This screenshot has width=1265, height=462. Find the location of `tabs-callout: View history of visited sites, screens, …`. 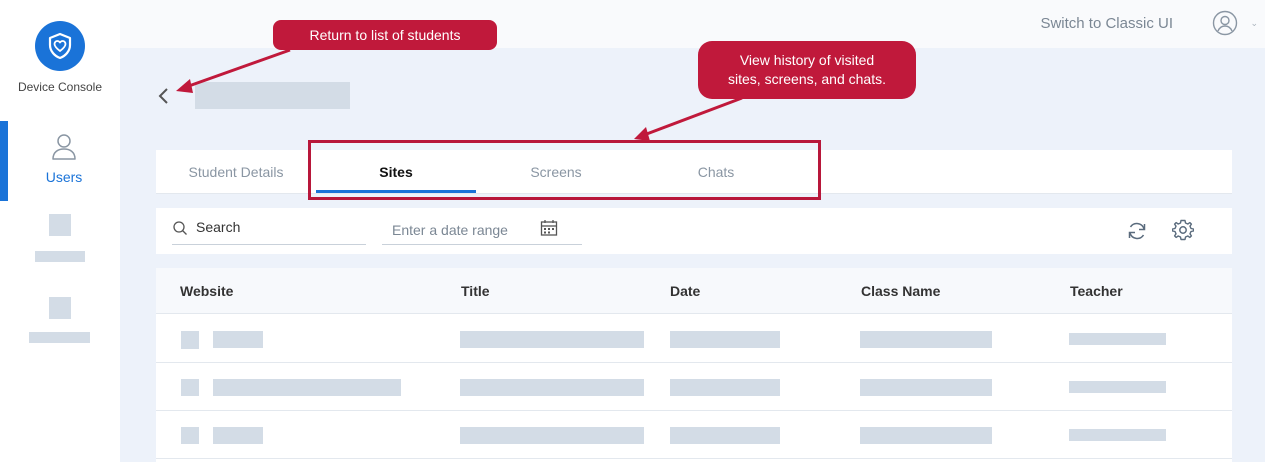

tabs-callout: View history of visited sites, screens, … is located at coordinates (807, 70).